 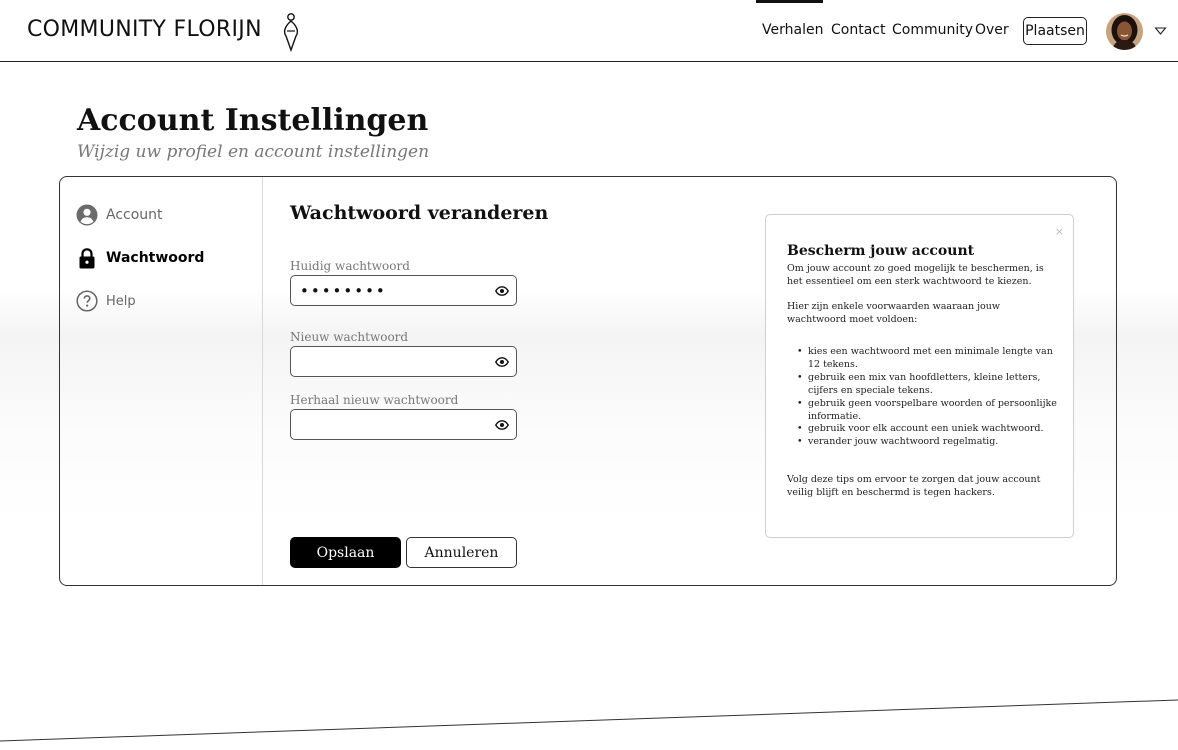 I want to click on list-item: verander jouw wachtwoord regelmatig., so click(x=927, y=442).